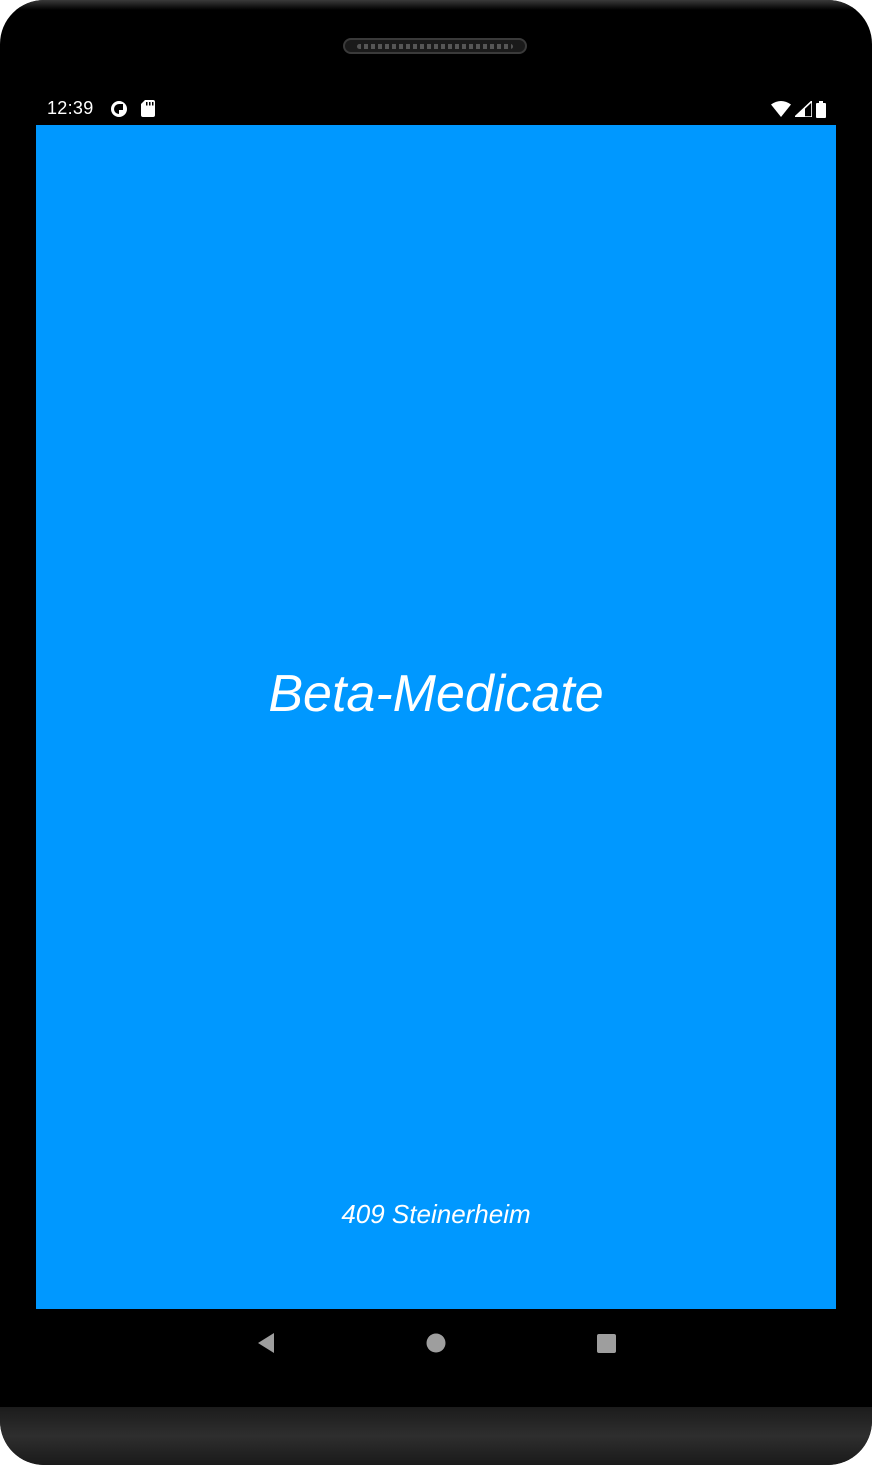 The width and height of the screenshot is (872, 1465). I want to click on data-saver-icon, so click(119, 109).